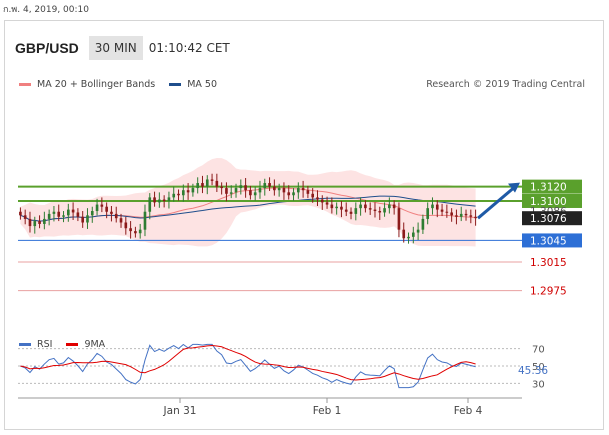 This screenshot has width=609, height=435. What do you see at coordinates (548, 292) in the screenshot?
I see `level-label-1.2975: 1.2975` at bounding box center [548, 292].